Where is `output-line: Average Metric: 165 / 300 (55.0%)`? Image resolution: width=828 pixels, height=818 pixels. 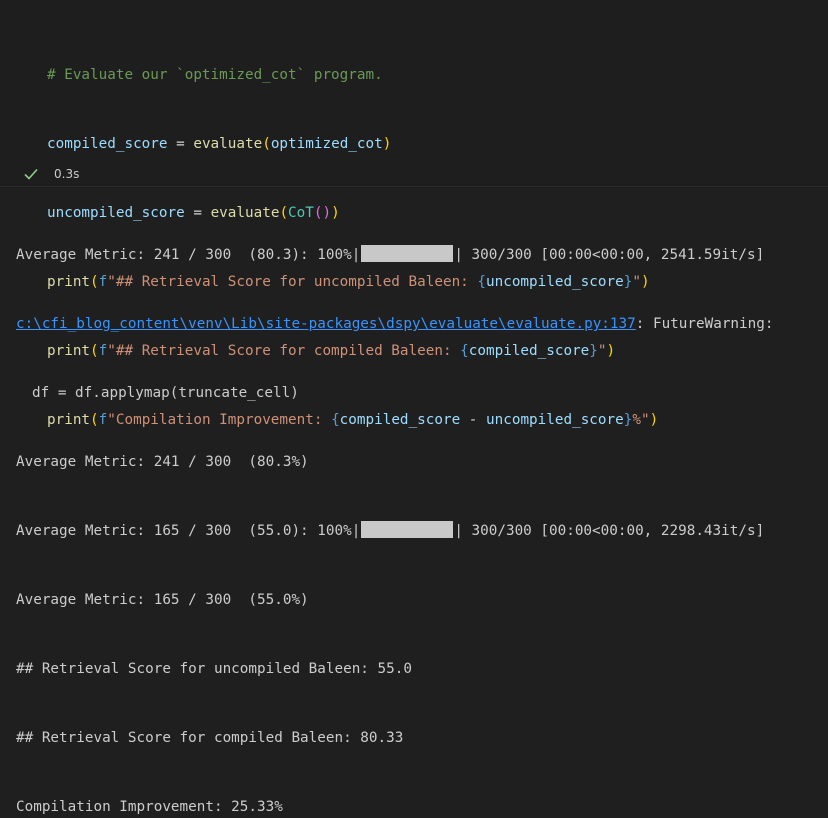 output-line: Average Metric: 165 / 300 (55.0%) is located at coordinates (394, 600).